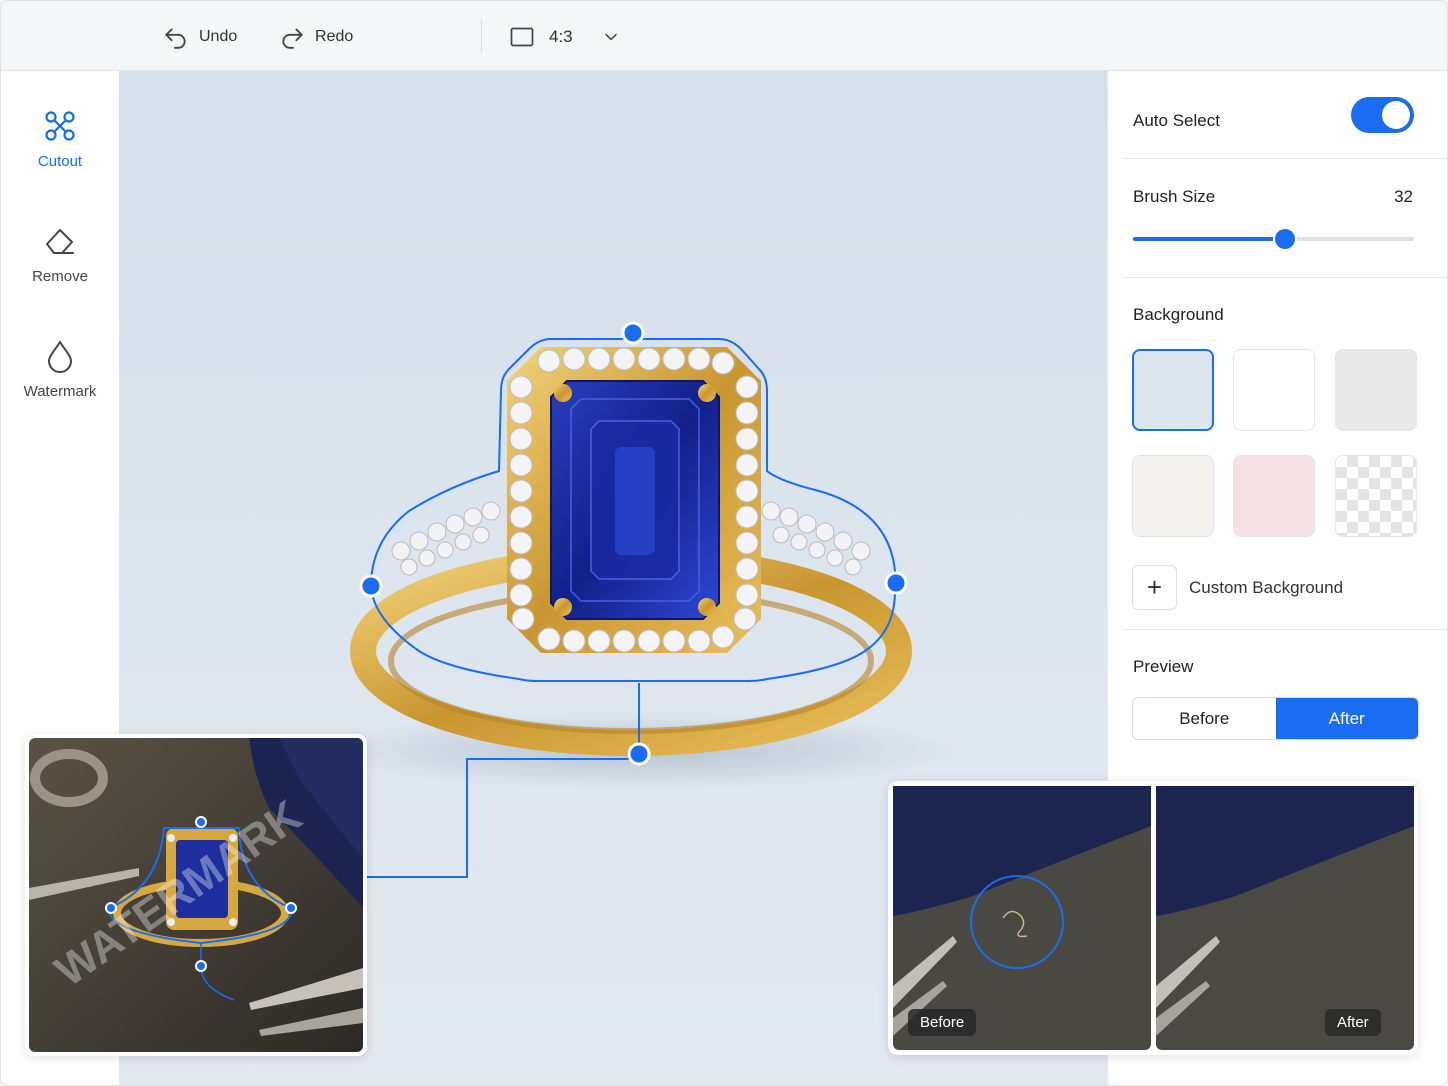  What do you see at coordinates (1174, 196) in the screenshot?
I see `brush-size-label: Brush Size` at bounding box center [1174, 196].